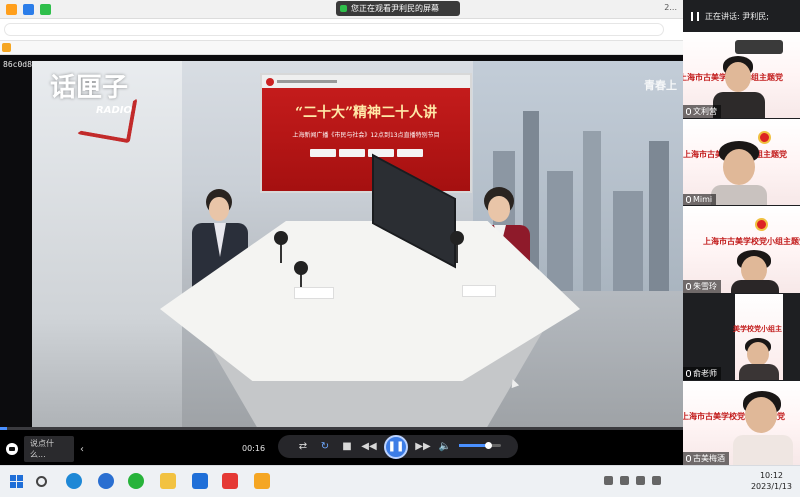 The height and width of the screenshot is (497, 800). I want to click on board-subtitle: 上海新闻广播《市民与社会》12点到13点直播特别节目, so click(366, 135).